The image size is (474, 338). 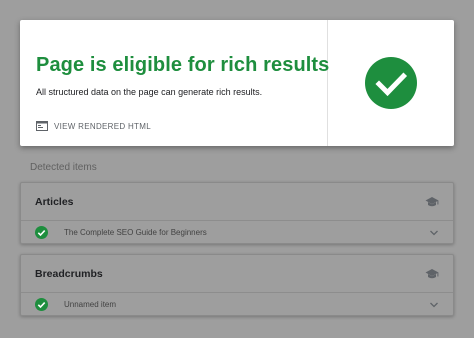 I want to click on result-title: Page is eligible for rich results, so click(x=183, y=65).